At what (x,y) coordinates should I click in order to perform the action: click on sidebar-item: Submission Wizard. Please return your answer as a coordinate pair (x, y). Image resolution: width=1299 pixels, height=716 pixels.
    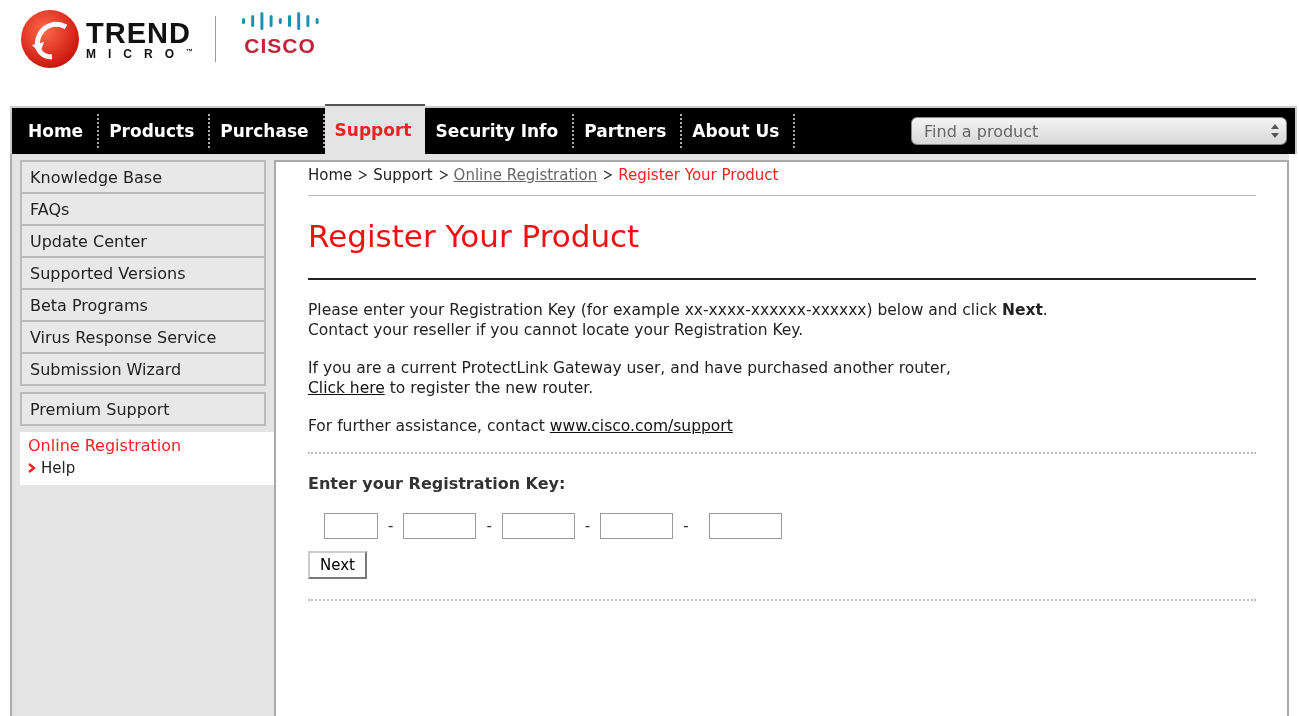
    Looking at the image, I should click on (143, 369).